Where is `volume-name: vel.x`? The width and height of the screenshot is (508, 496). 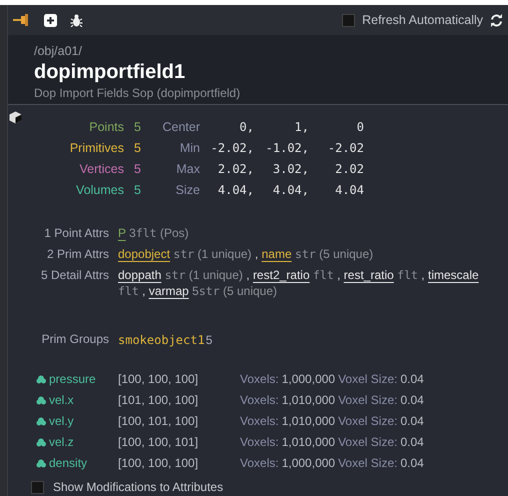
volume-name: vel.x is located at coordinates (61, 400).